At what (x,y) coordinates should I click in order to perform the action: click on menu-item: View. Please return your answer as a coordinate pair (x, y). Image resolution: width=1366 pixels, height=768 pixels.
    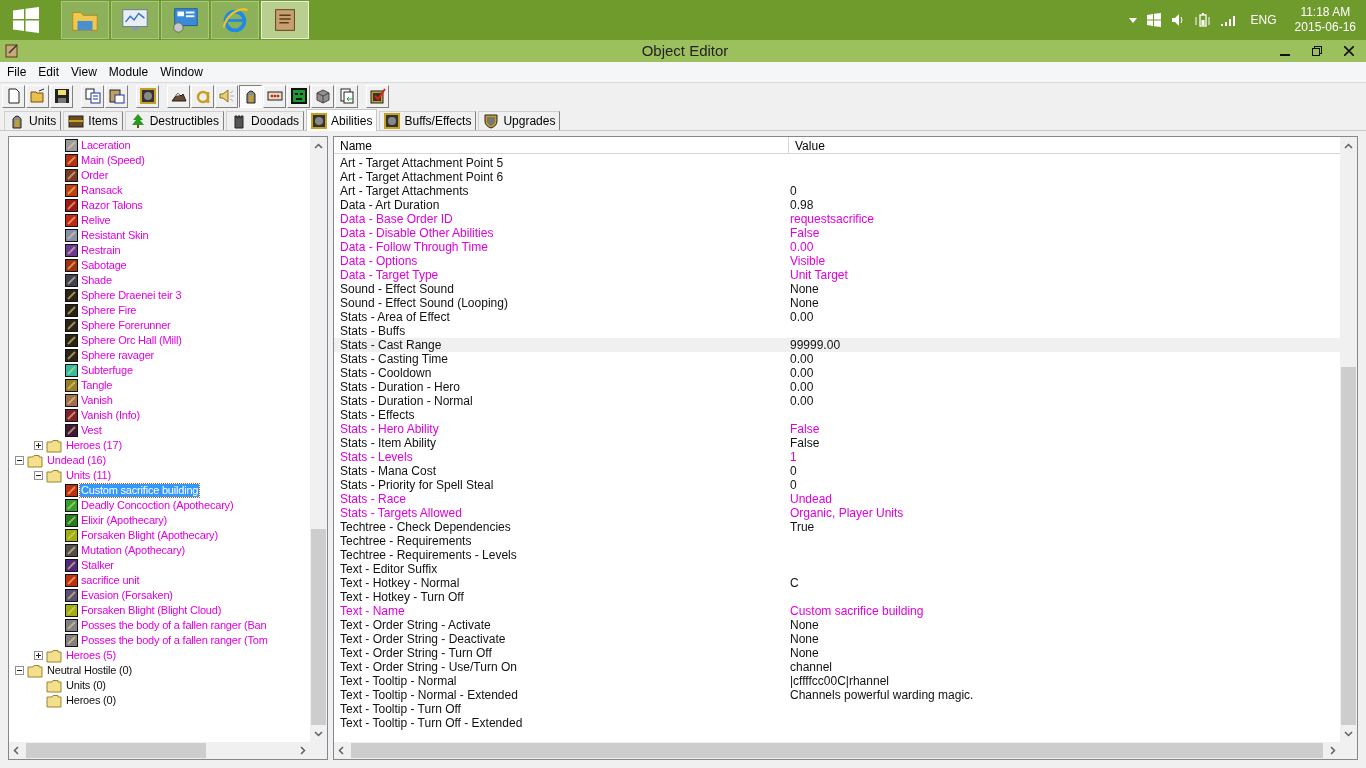
    Looking at the image, I should click on (84, 72).